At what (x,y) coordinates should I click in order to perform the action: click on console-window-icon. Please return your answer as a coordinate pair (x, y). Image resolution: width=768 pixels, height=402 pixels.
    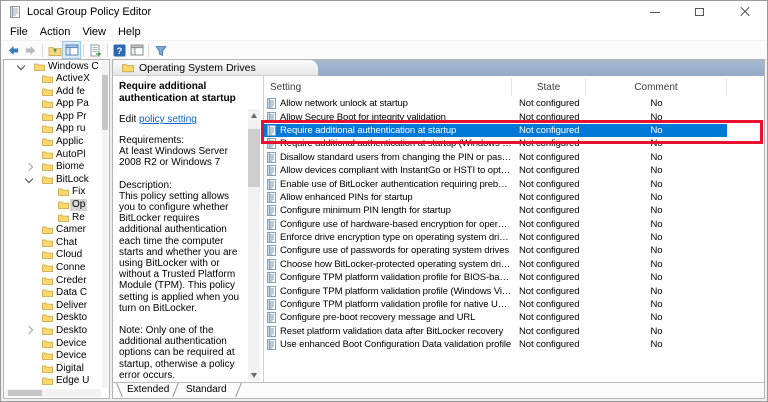
    Looking at the image, I should click on (136, 50).